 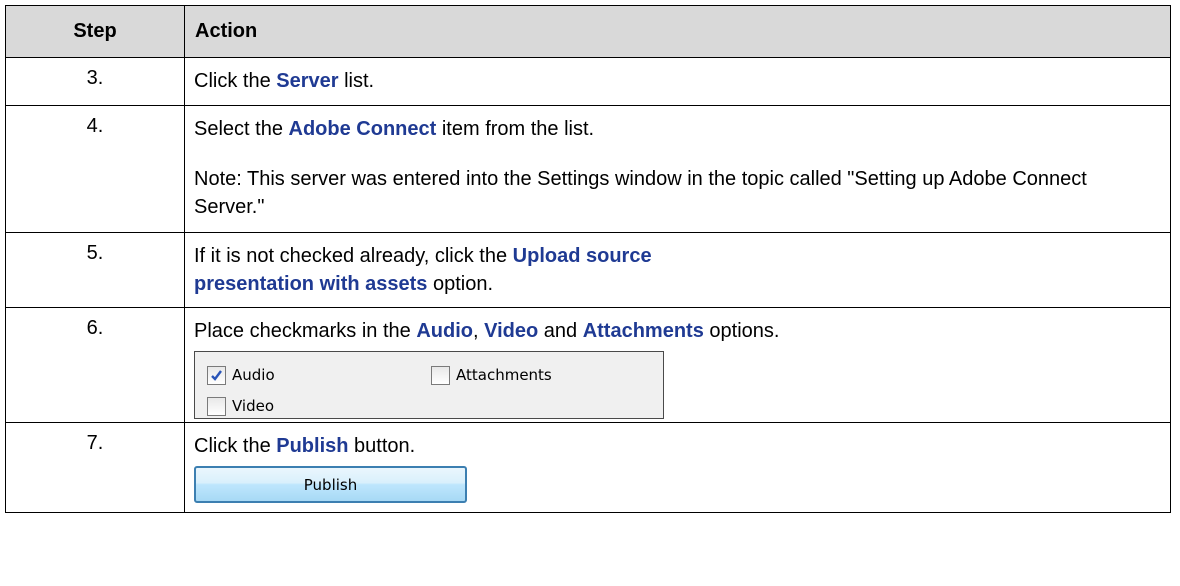 What do you see at coordinates (643, 331) in the screenshot?
I see `highlighted-term: Attachments` at bounding box center [643, 331].